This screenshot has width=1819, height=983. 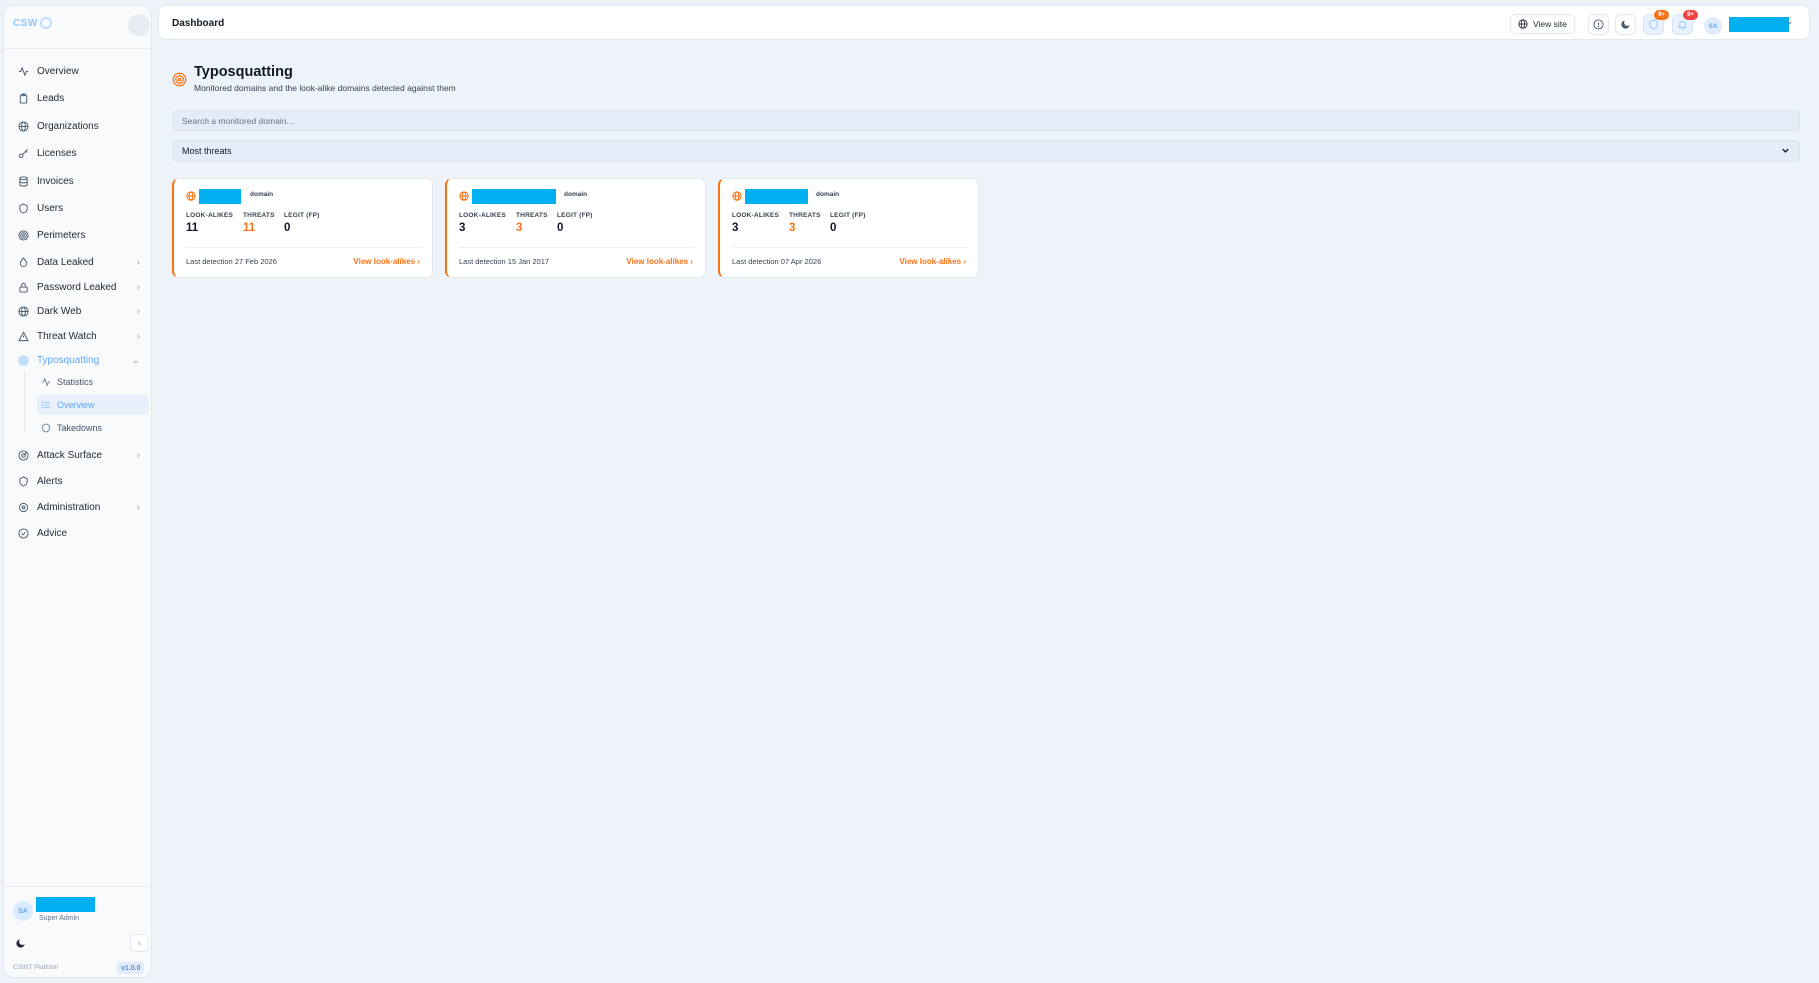 What do you see at coordinates (51, 98) in the screenshot?
I see `sidebar-item-label: Leads` at bounding box center [51, 98].